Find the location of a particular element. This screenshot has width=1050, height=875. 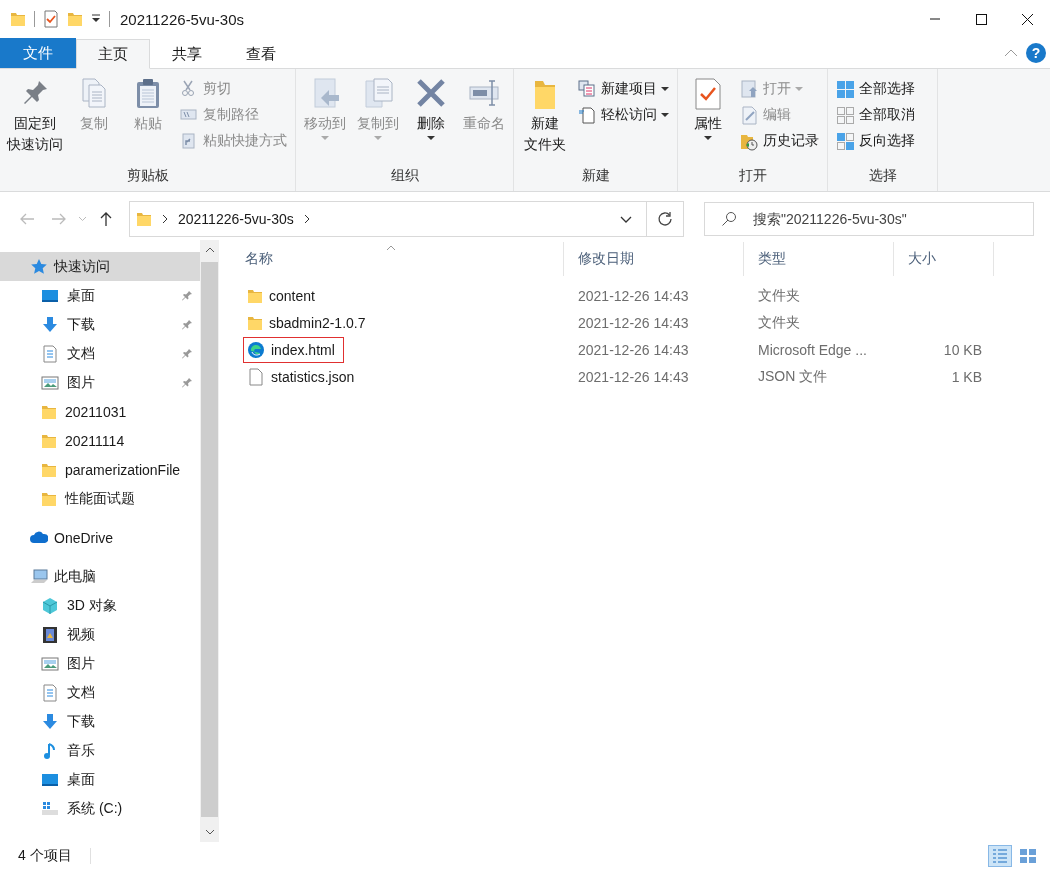

sidebar-item: 3D 对象 is located at coordinates (100, 605).